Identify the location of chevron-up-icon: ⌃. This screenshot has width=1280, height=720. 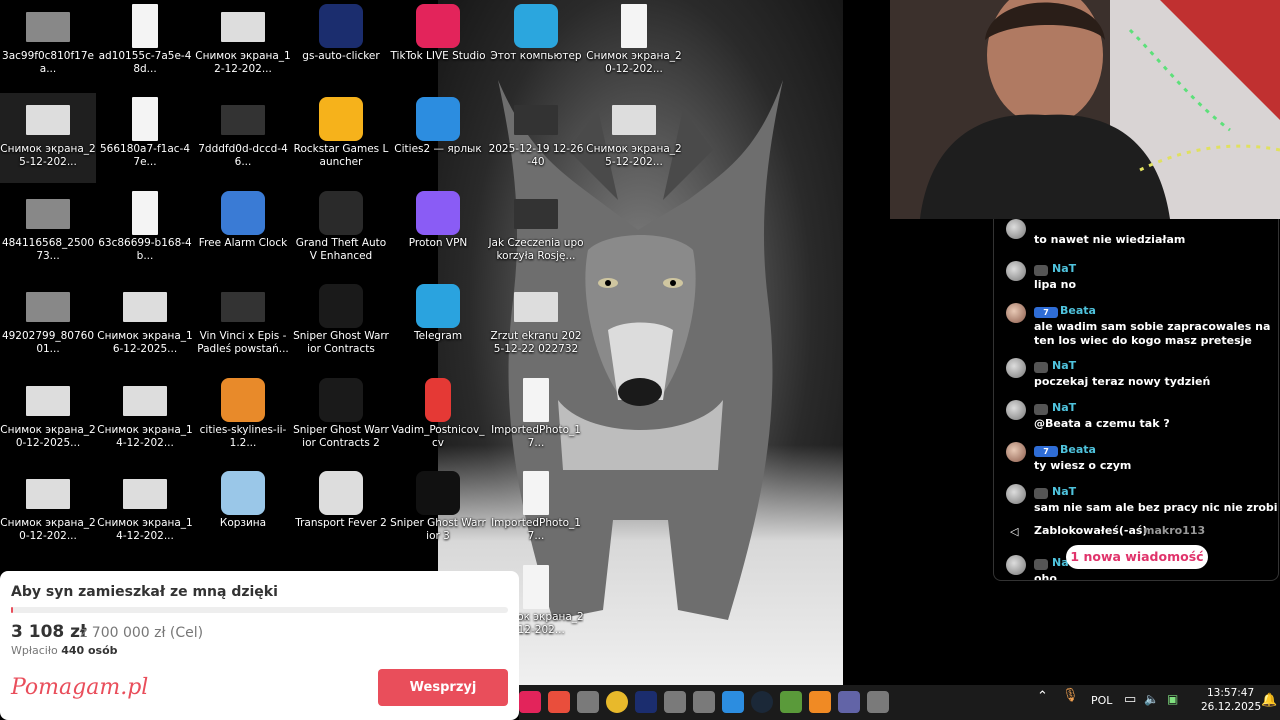
(1042, 696).